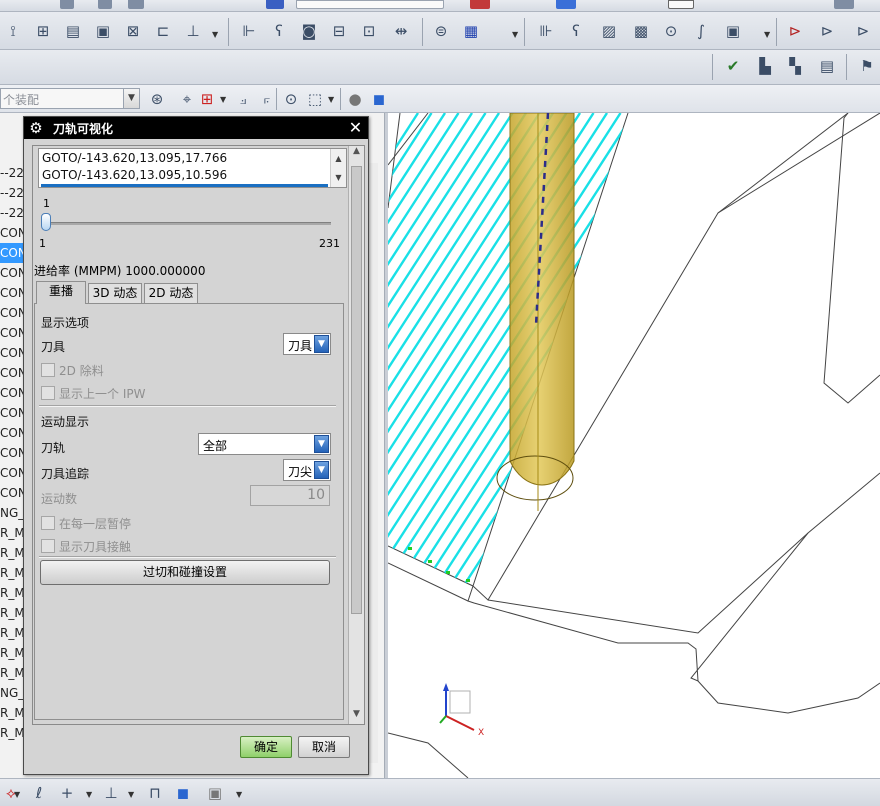  What do you see at coordinates (609, 31) in the screenshot?
I see `operation-icon: ▨` at bounding box center [609, 31].